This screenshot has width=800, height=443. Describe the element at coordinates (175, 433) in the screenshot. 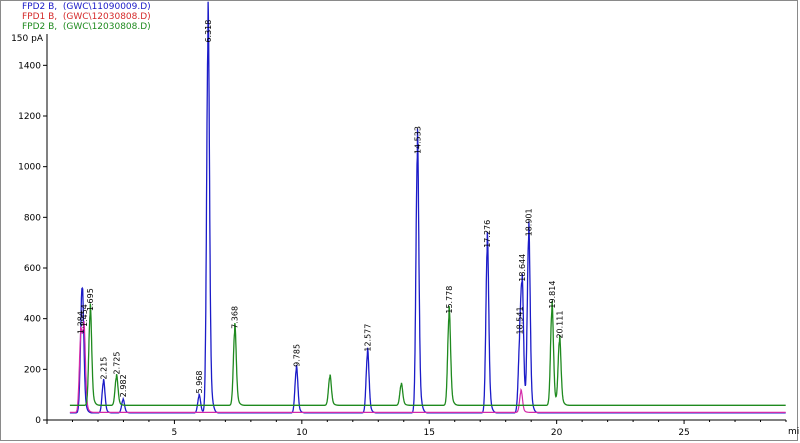

I see `x-tick-label: 5` at that location.